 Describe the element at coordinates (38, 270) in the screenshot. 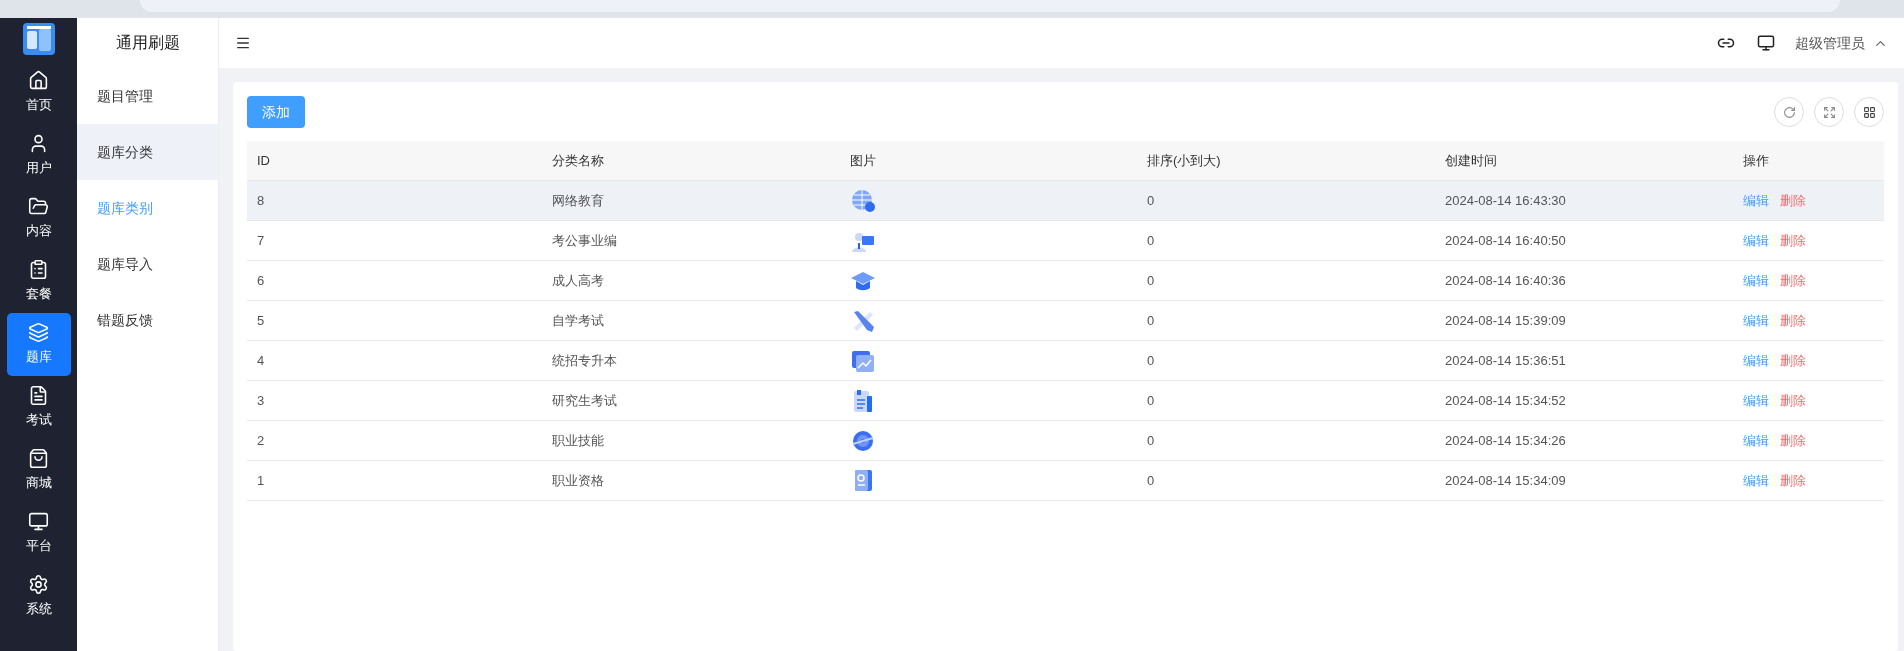

I see `clipboard-icon` at that location.